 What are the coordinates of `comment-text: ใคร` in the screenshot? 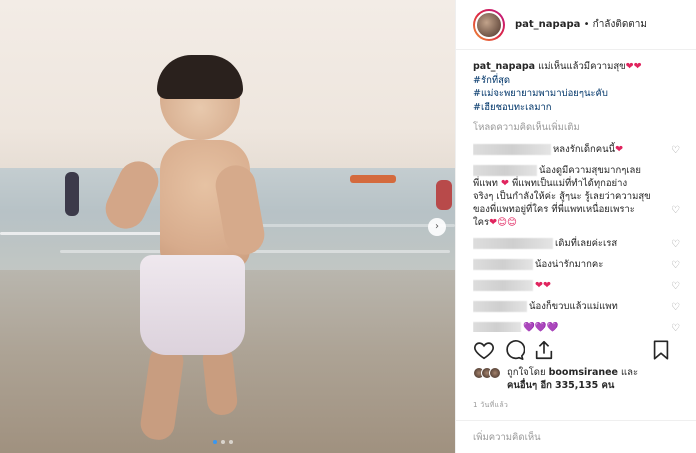 It's located at (481, 222).